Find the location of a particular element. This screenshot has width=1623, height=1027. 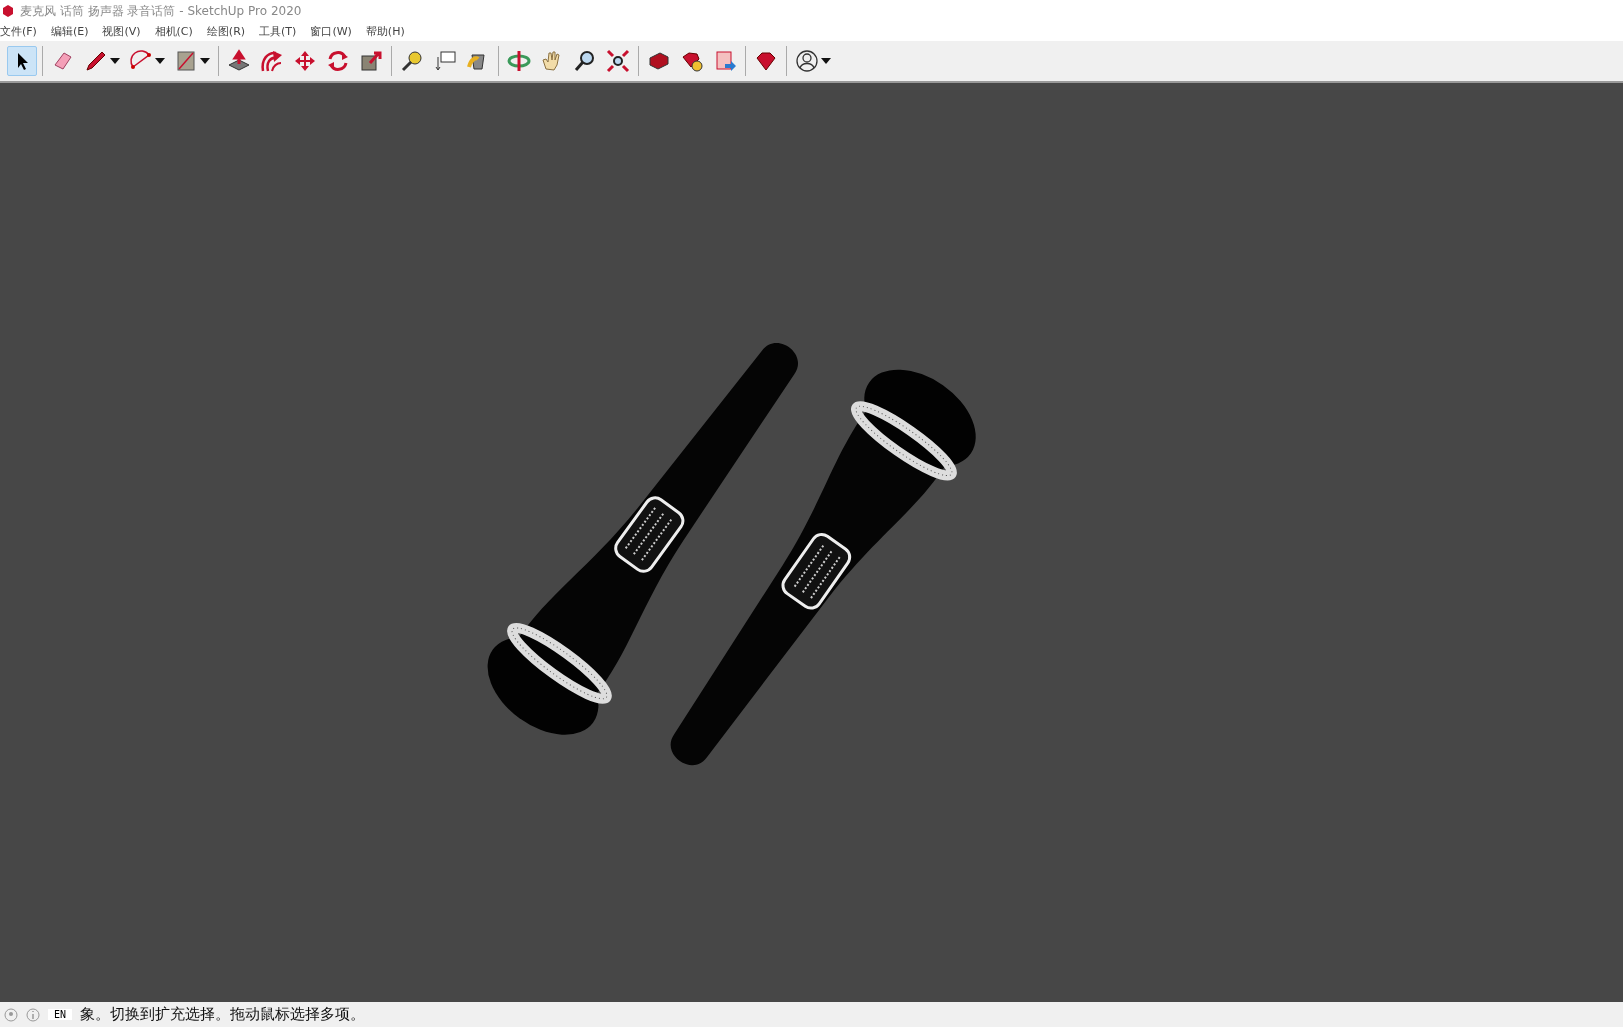

info-icon is located at coordinates (33, 1014).